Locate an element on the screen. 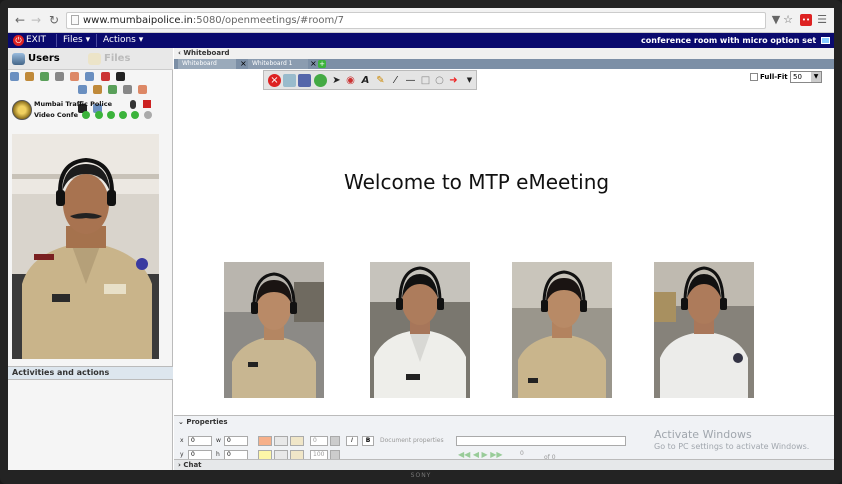 This screenshot has width=842, height=484. files-menu: Files ▾ is located at coordinates (76, 40).